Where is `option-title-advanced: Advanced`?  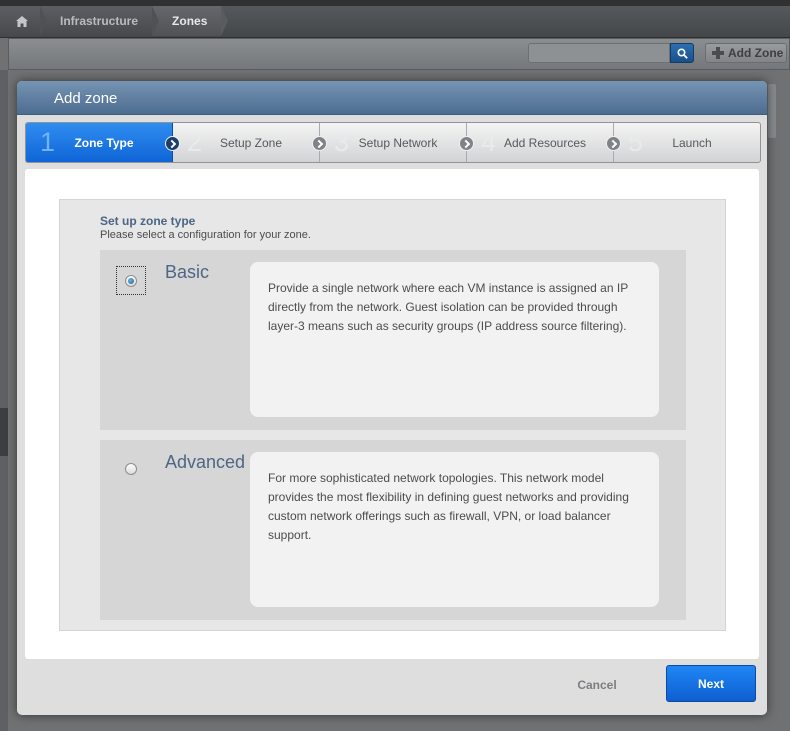 option-title-advanced: Advanced is located at coordinates (205, 462).